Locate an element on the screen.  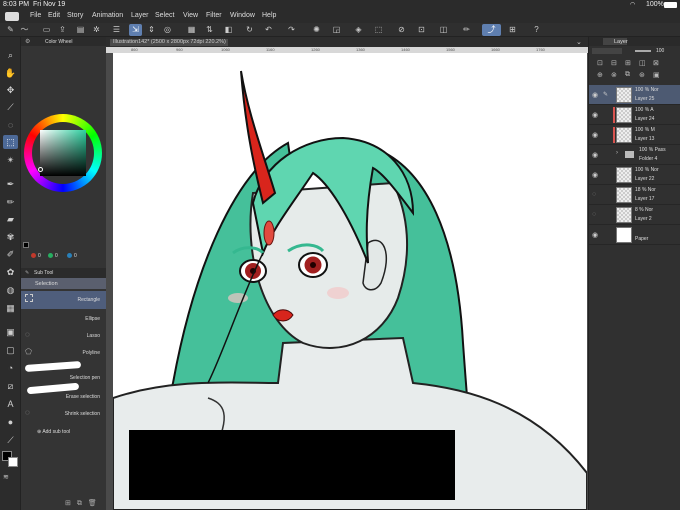
adjust-icon: ⇕ is located at coordinates (151, 30).